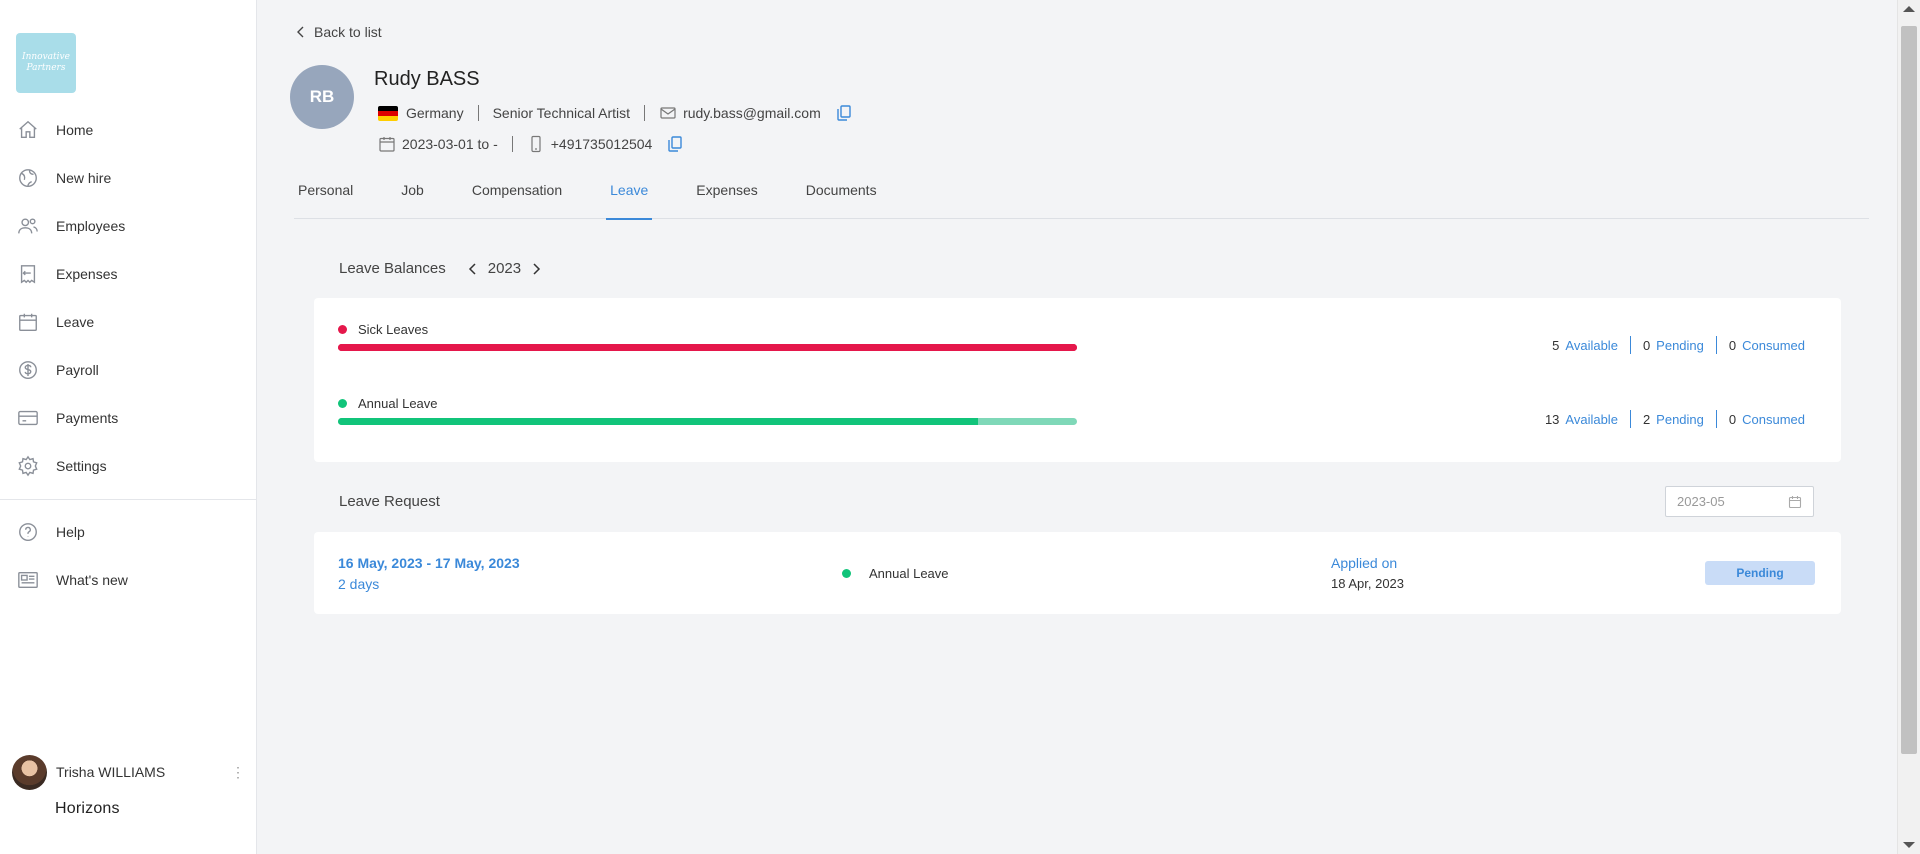 This screenshot has width=1920, height=854. Describe the element at coordinates (29, 772) in the screenshot. I see `avatar` at that location.